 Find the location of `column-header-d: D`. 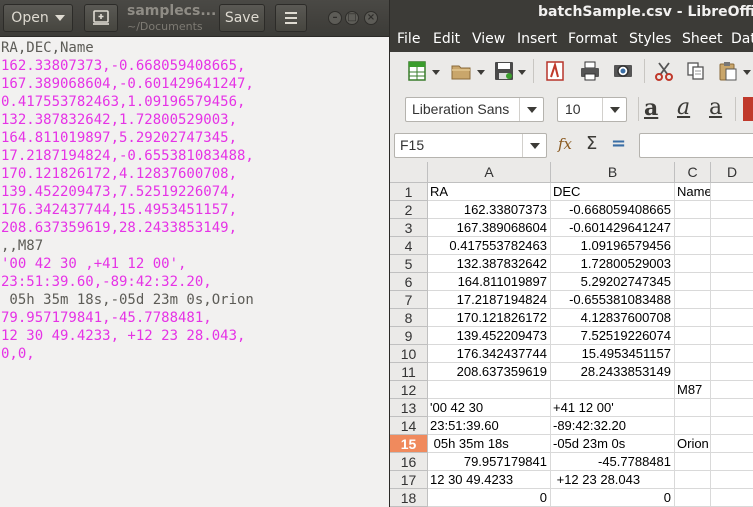

column-header-d: D is located at coordinates (732, 172).